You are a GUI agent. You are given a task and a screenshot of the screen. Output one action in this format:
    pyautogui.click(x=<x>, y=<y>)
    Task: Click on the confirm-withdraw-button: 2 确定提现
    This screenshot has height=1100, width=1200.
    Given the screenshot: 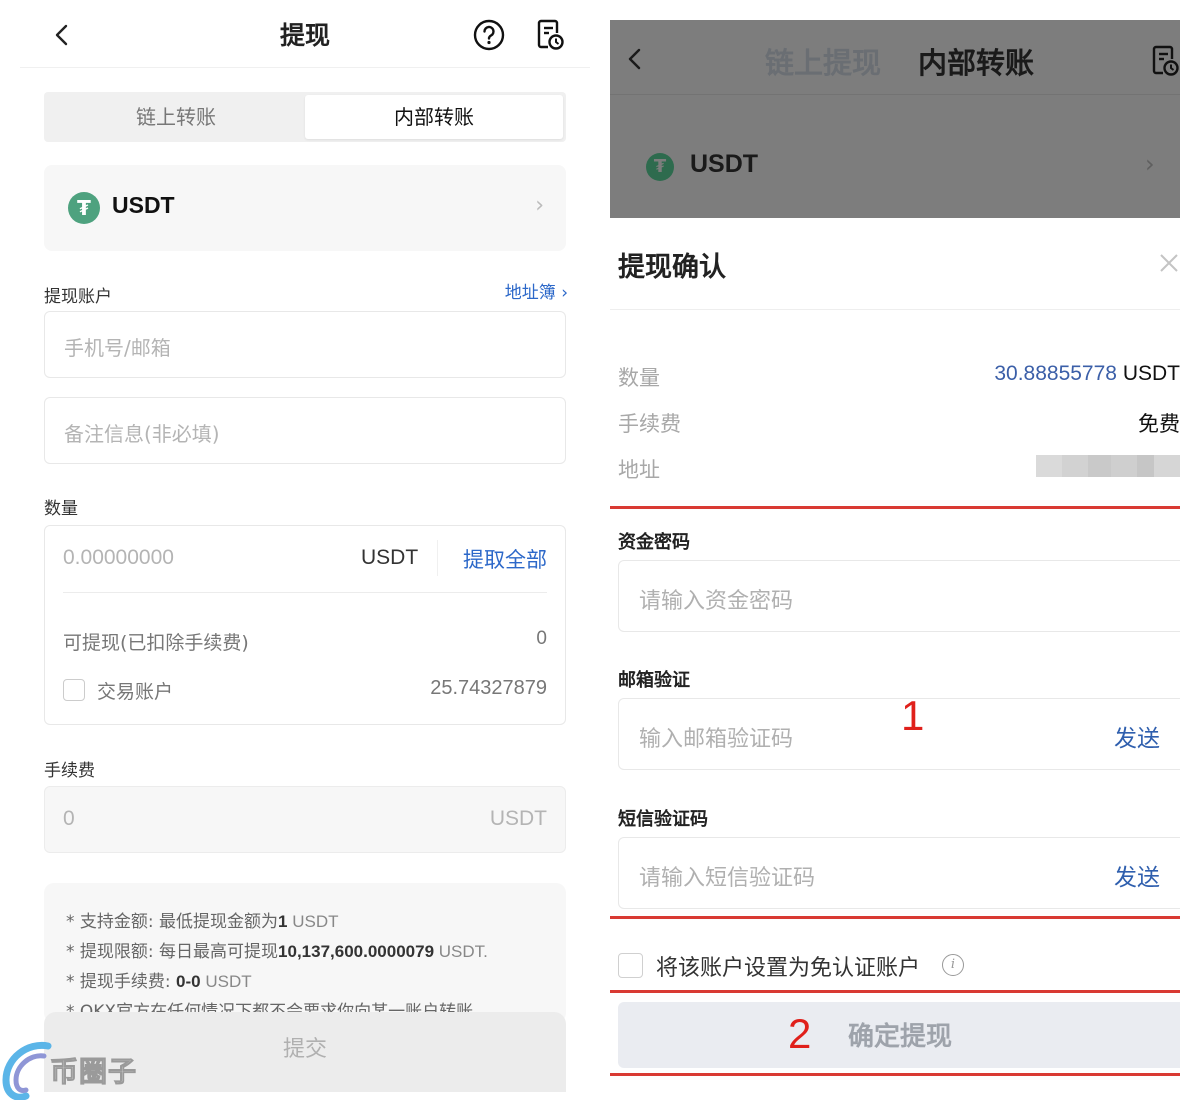 What is the action you would take?
    pyautogui.click(x=899, y=1035)
    